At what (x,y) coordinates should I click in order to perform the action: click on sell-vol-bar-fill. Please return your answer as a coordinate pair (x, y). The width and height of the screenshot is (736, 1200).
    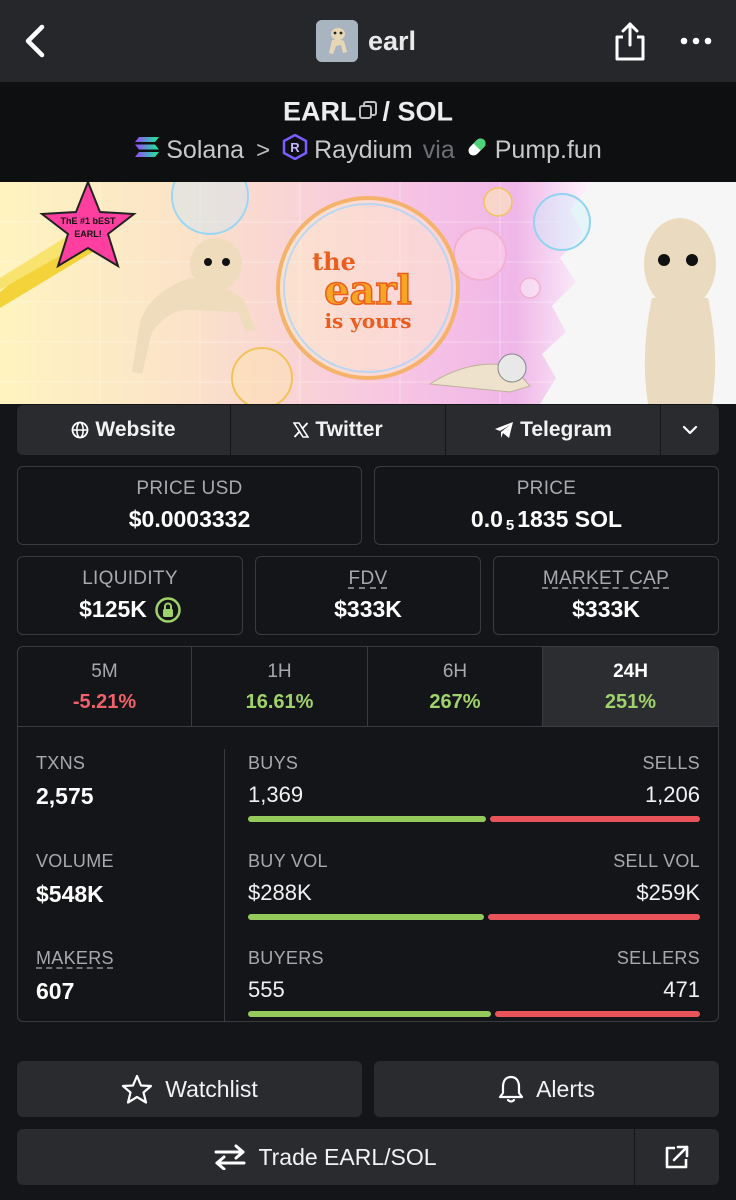
    Looking at the image, I should click on (594, 917).